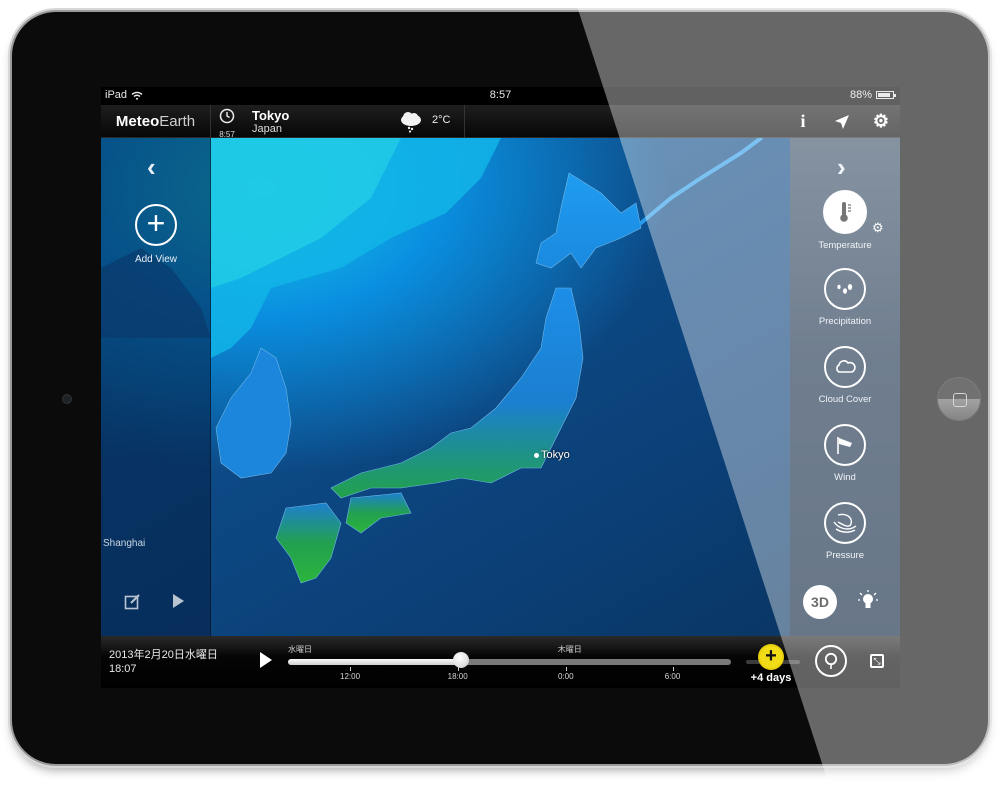 This screenshot has width=1000, height=788. What do you see at coordinates (588, 220) in the screenshot?
I see `hokkaido` at bounding box center [588, 220].